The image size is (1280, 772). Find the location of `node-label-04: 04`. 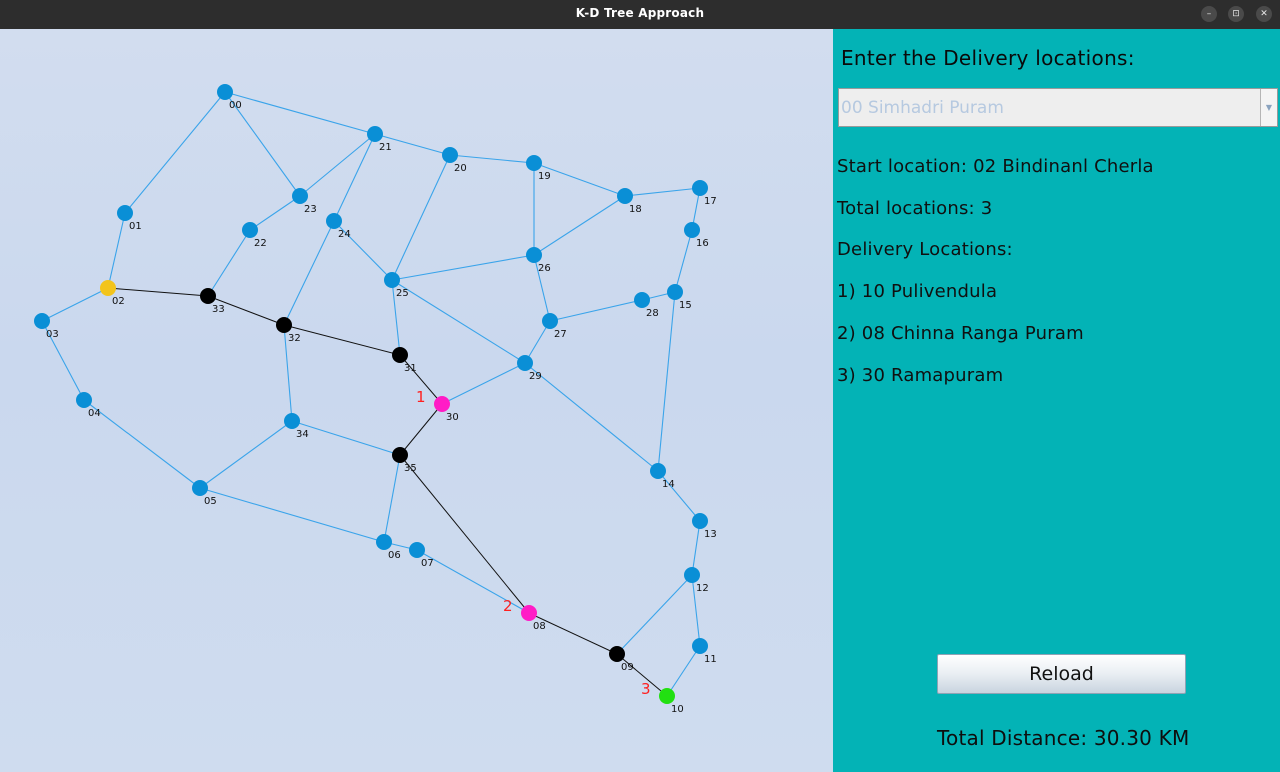

node-label-04: 04 is located at coordinates (94, 413).